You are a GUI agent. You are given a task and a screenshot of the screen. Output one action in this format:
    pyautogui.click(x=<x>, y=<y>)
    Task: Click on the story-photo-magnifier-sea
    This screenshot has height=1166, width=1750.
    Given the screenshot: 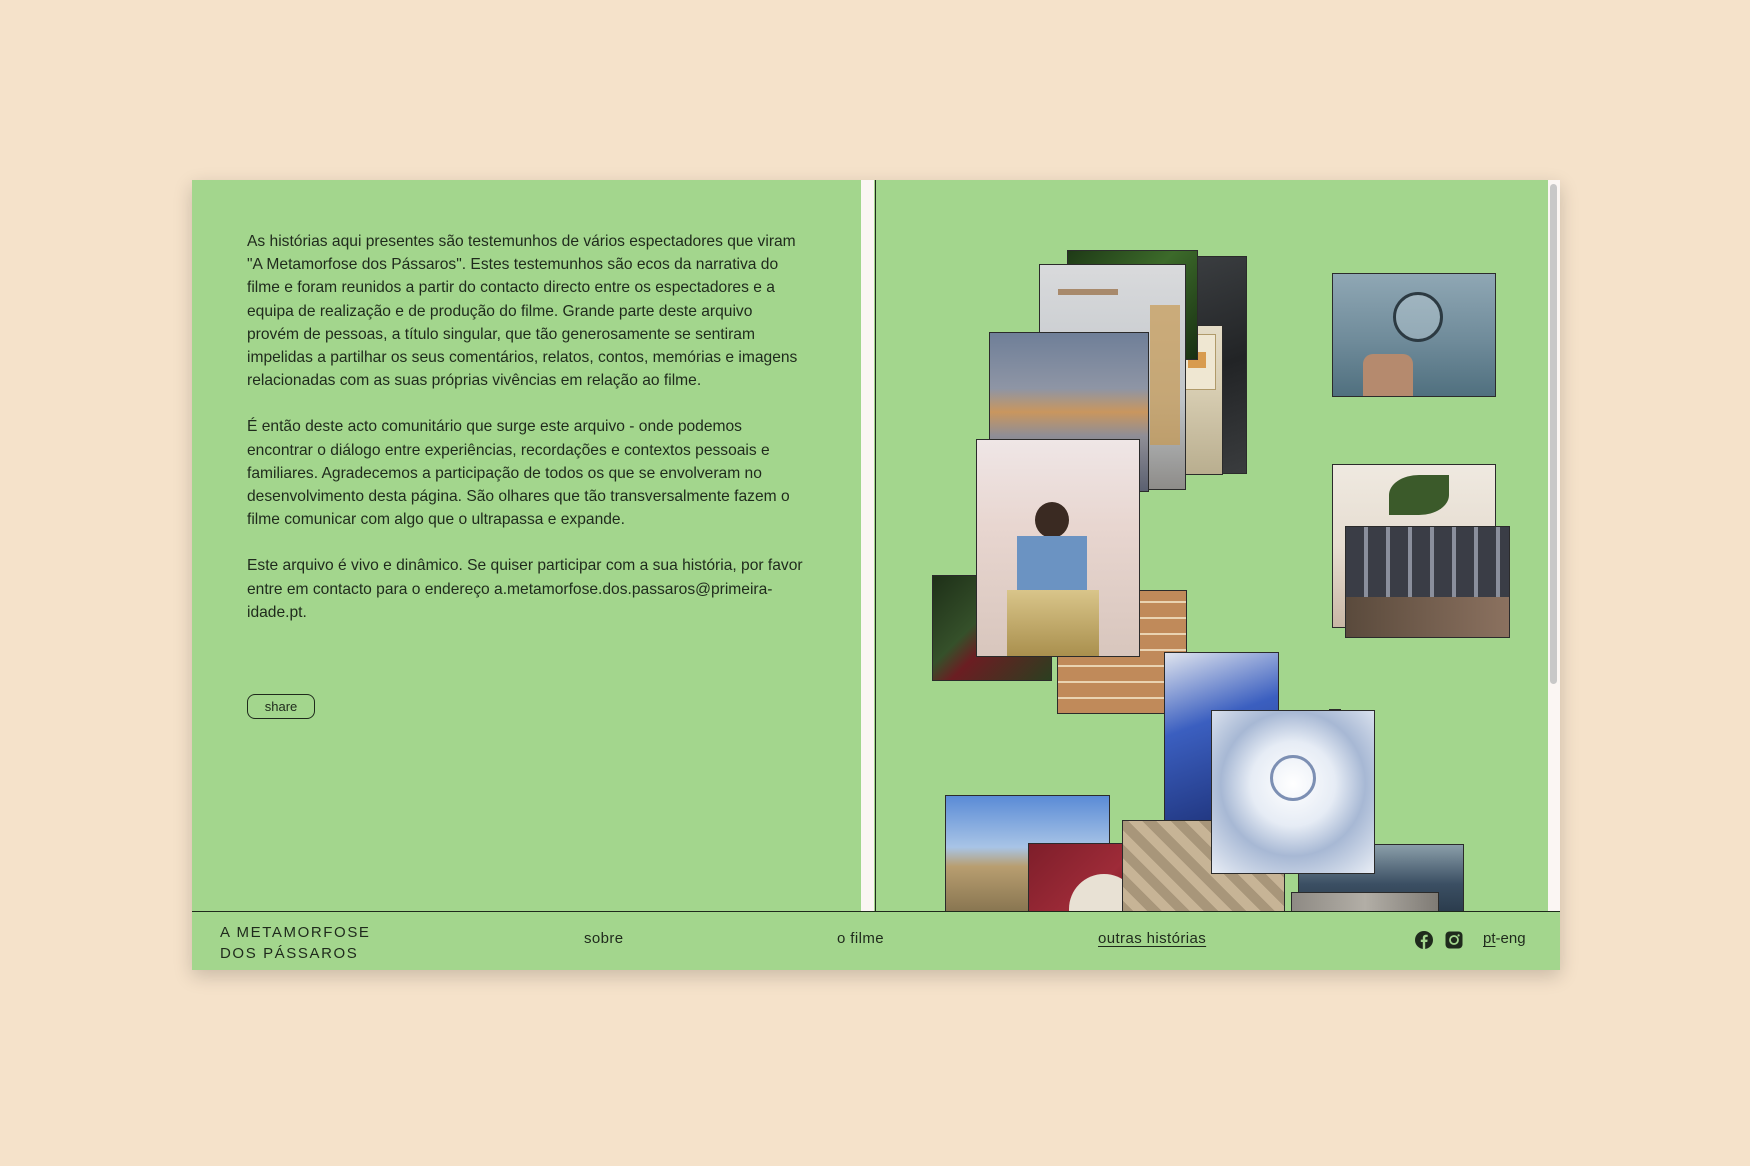 What is the action you would take?
    pyautogui.click(x=1414, y=335)
    